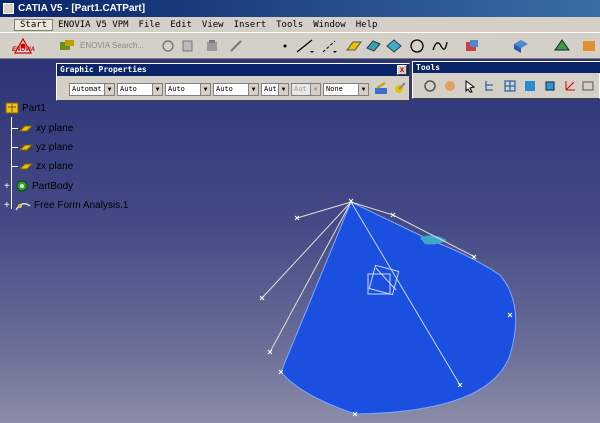 This screenshot has width=600, height=423. Describe the element at coordinates (42, 128) in the screenshot. I see `tree-item-xy-plane: xy plane` at that location.